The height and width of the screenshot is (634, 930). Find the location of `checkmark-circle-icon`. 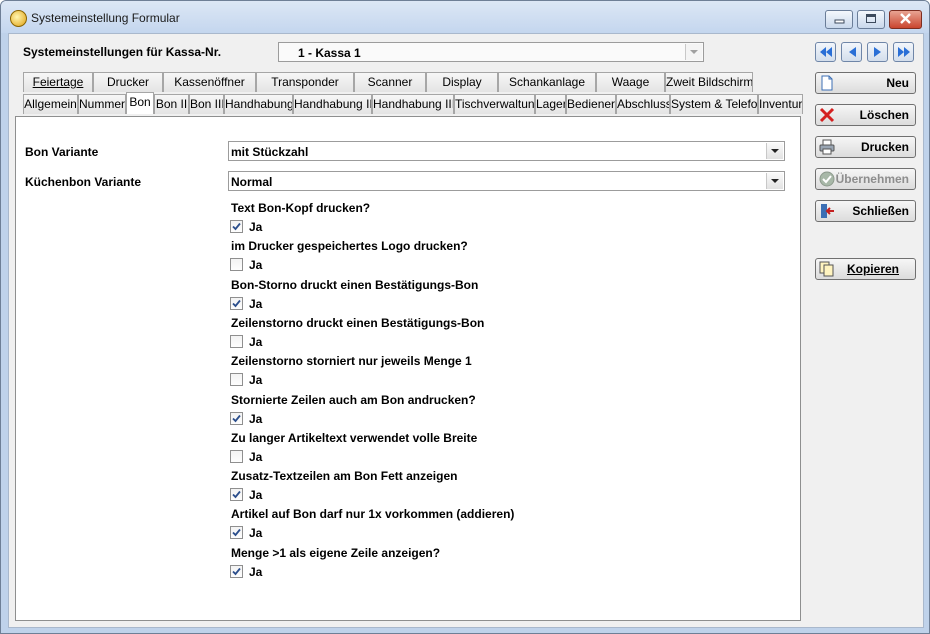

checkmark-circle-icon is located at coordinates (827, 179).